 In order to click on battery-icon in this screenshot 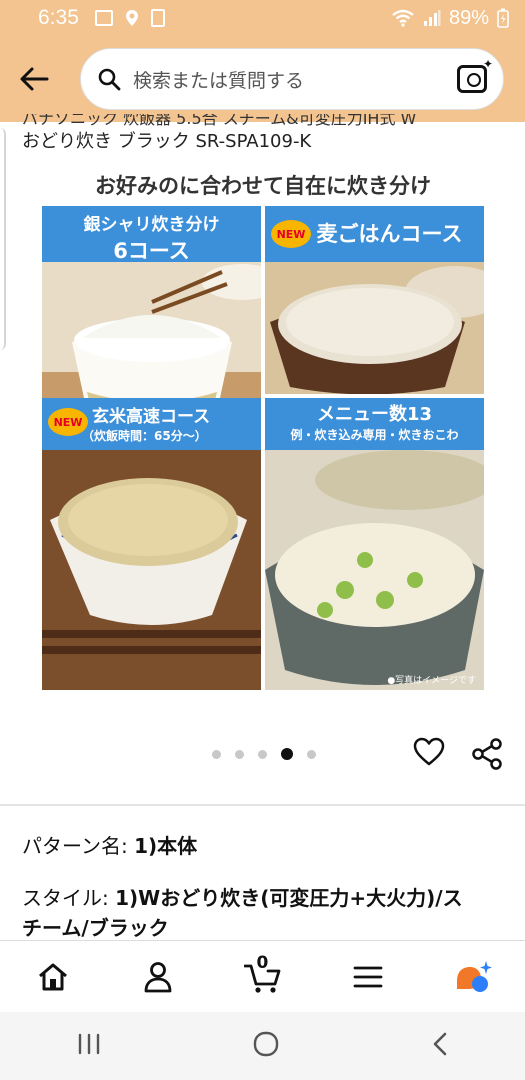, I will do `click(503, 18)`.